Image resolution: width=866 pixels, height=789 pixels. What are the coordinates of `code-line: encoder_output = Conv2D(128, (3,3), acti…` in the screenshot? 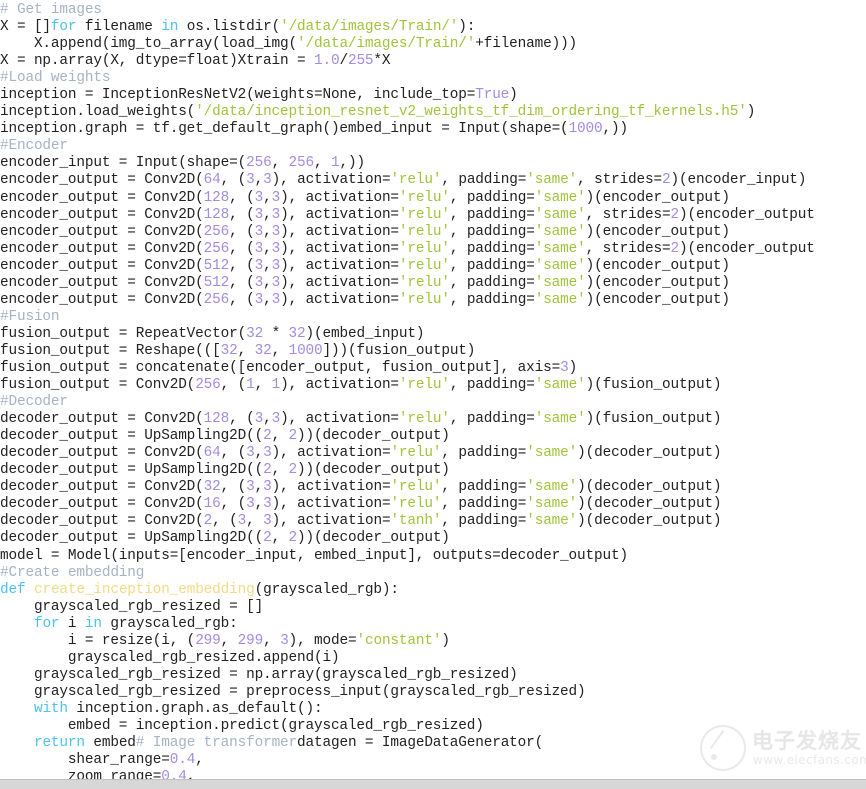 It's located at (433, 198).